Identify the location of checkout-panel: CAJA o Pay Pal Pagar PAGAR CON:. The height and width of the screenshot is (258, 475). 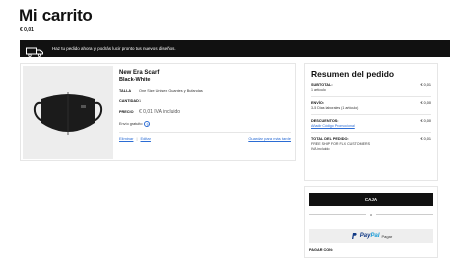
(371, 222).